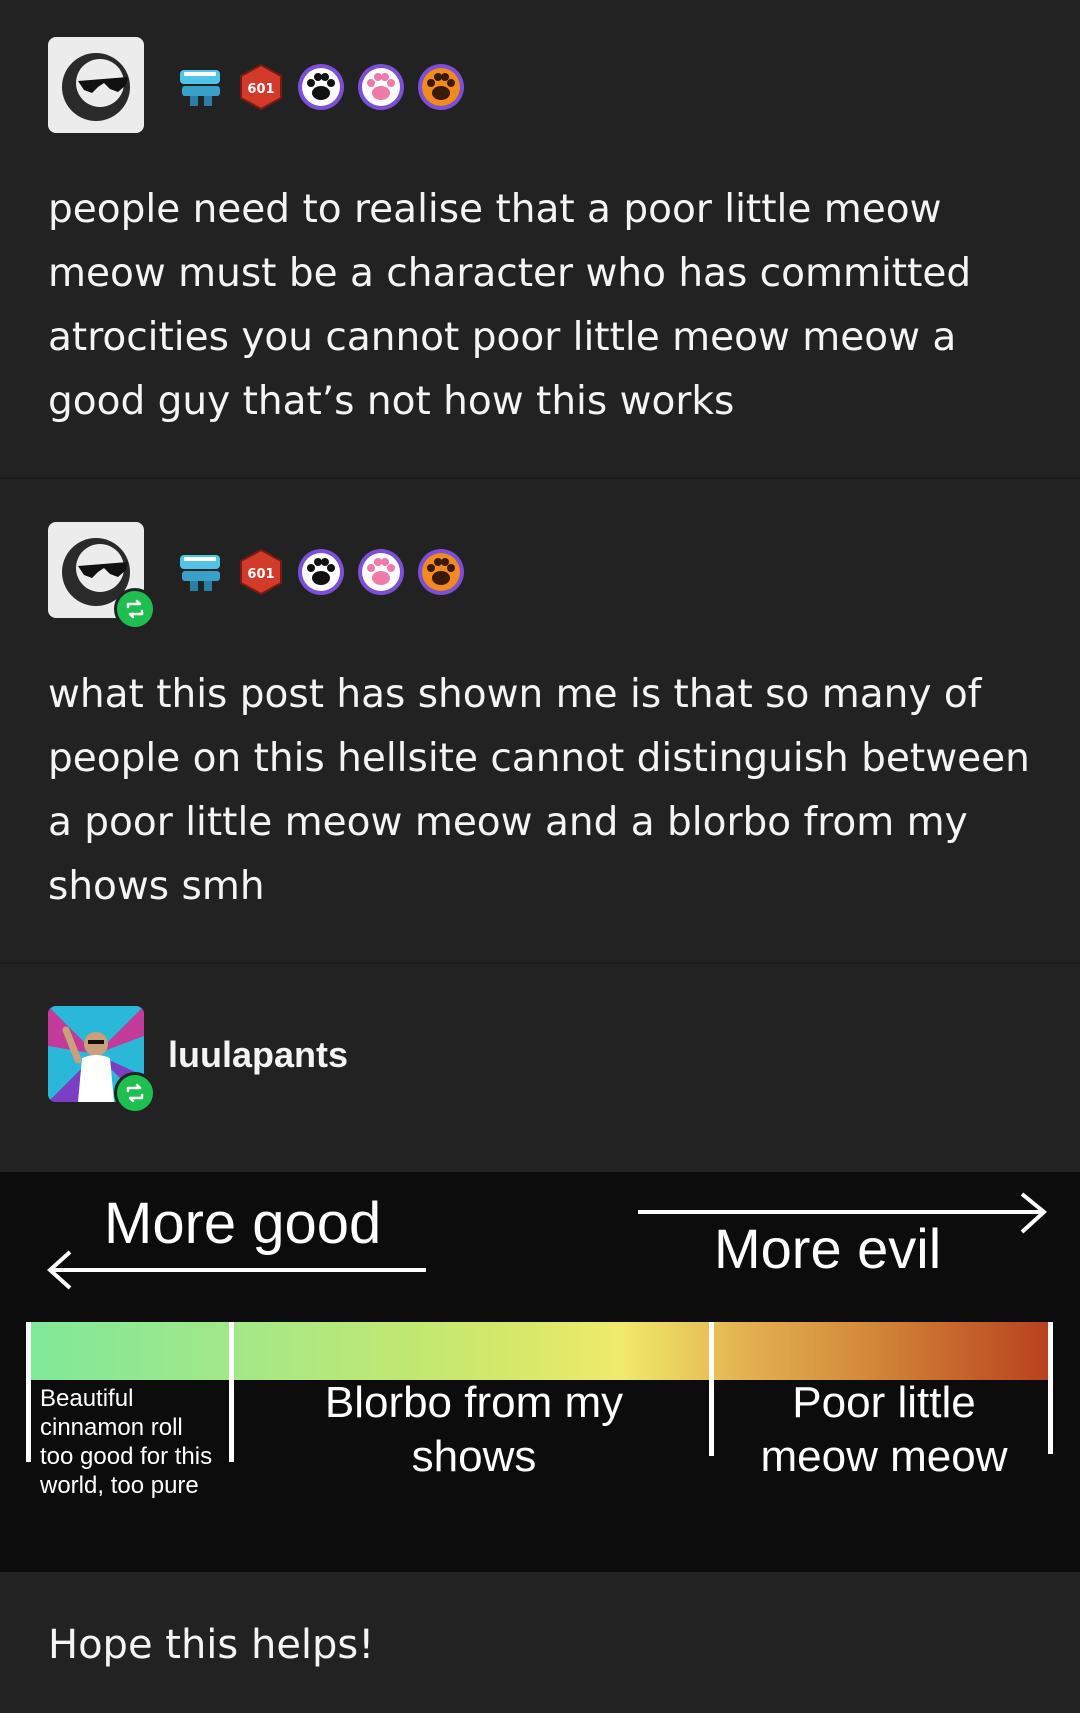 Image resolution: width=1080 pixels, height=1713 pixels. I want to click on blorbo-label: Blorbo from my shows, so click(474, 1430).